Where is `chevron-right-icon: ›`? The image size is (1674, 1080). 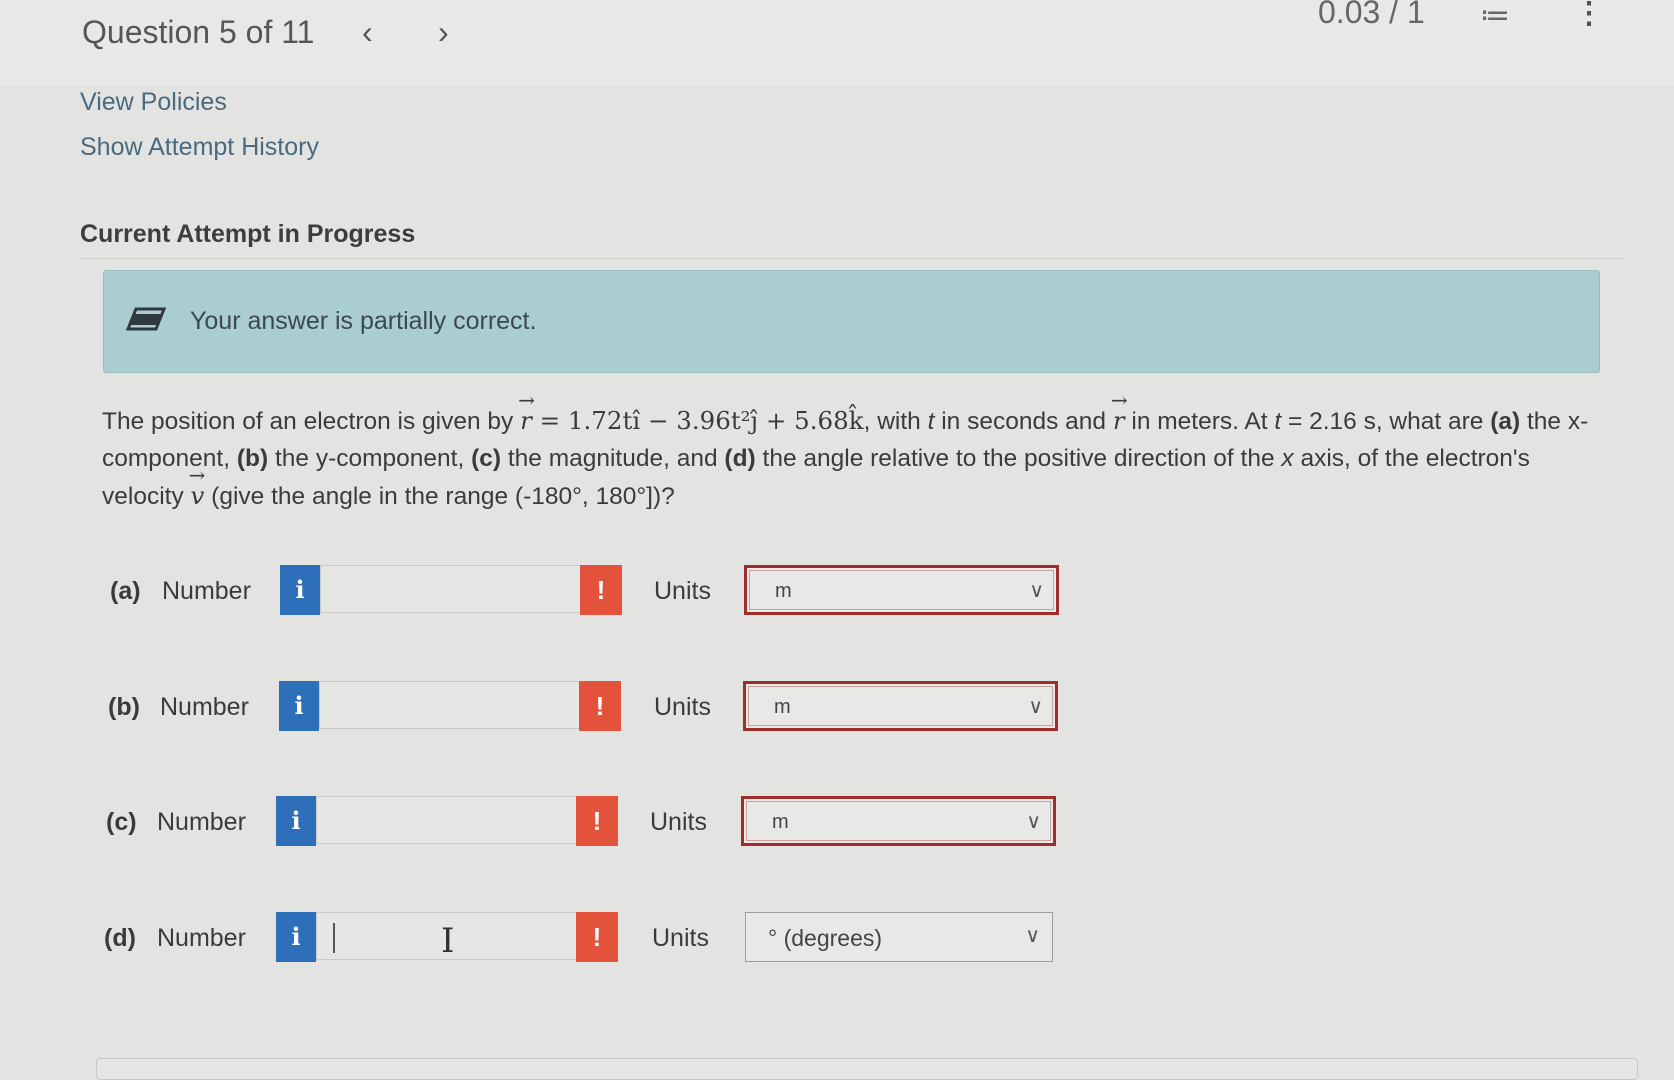
chevron-right-icon: › is located at coordinates (443, 32).